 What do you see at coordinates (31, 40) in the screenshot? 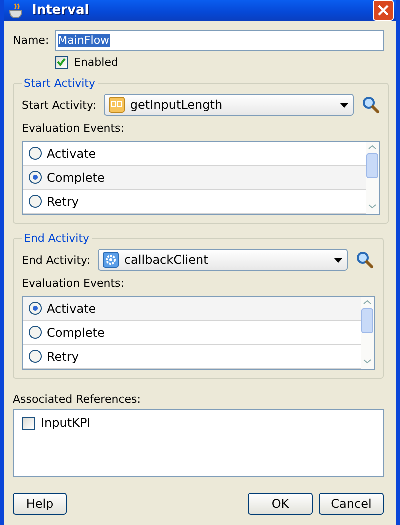
I see `name-label: Name:` at bounding box center [31, 40].